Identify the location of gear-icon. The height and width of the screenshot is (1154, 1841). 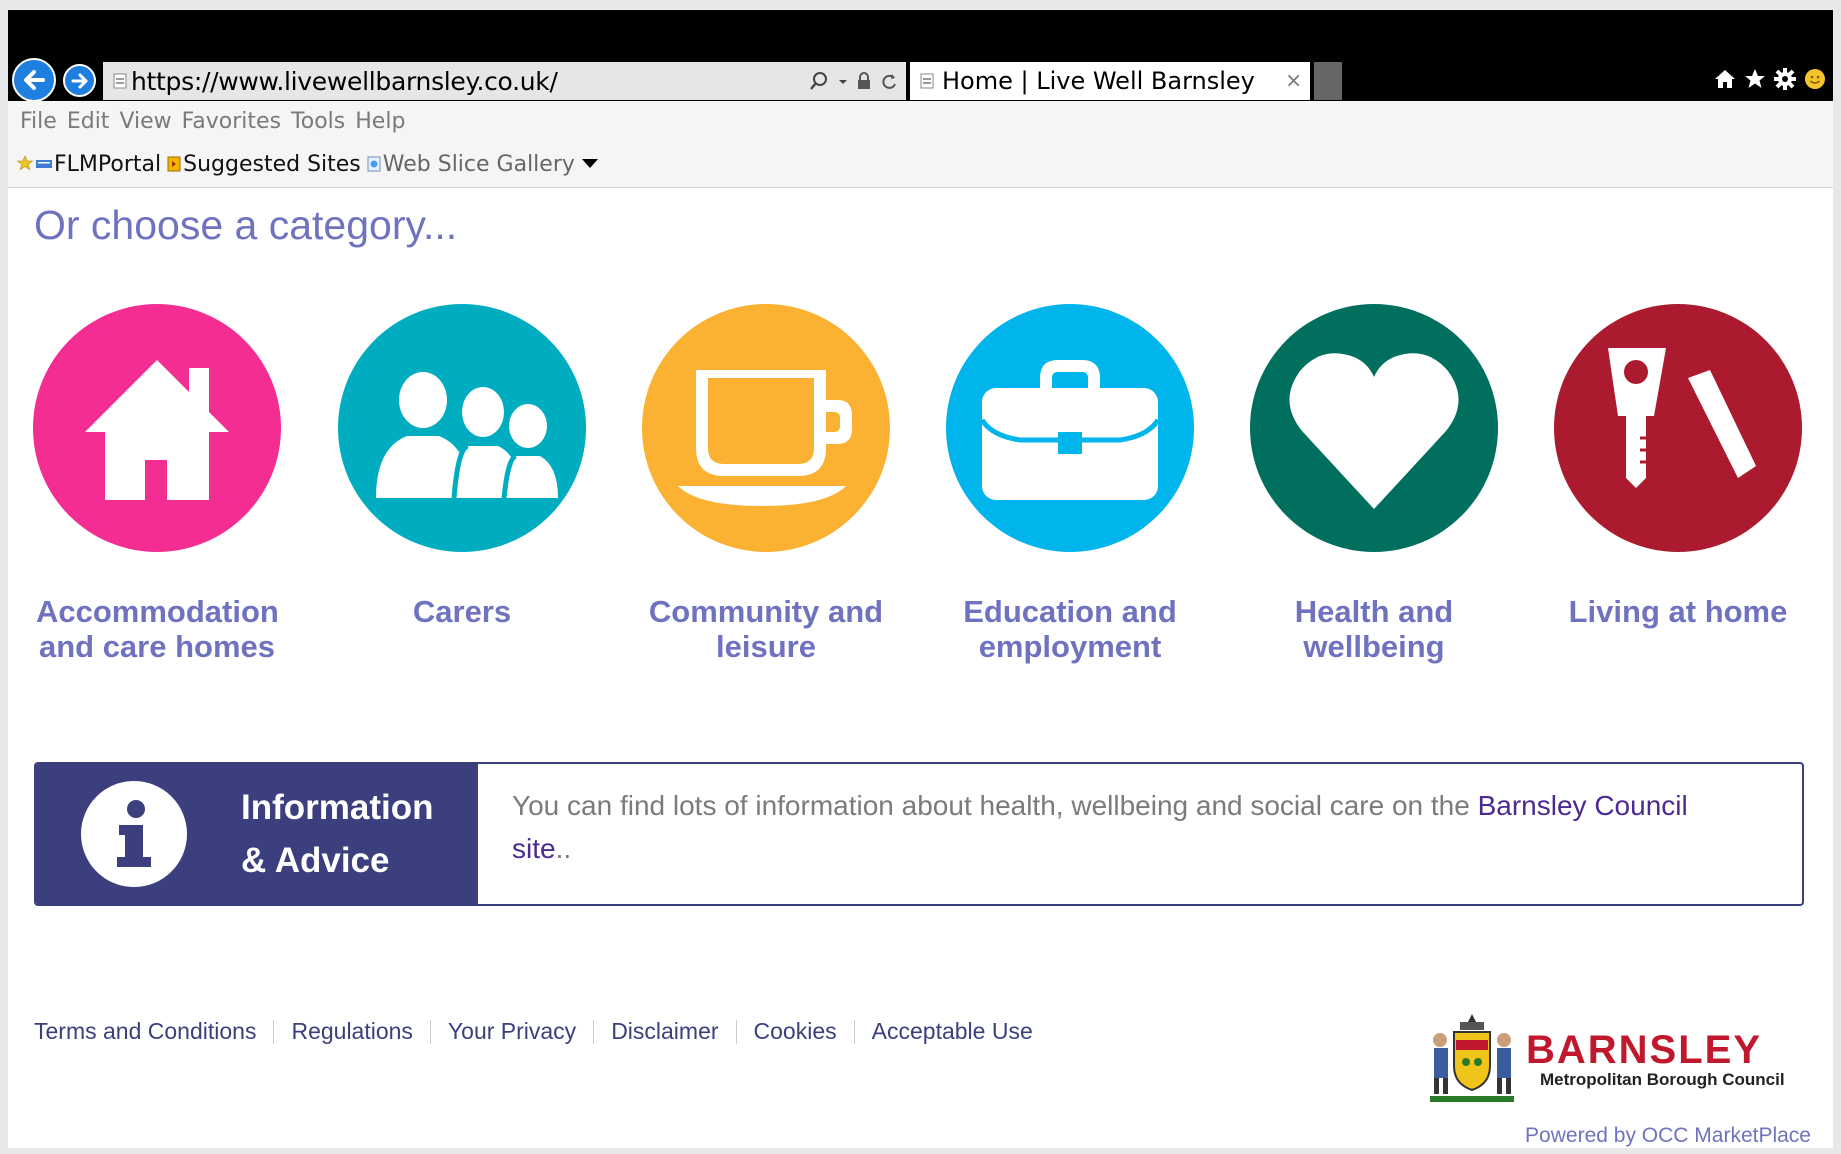
(1785, 79).